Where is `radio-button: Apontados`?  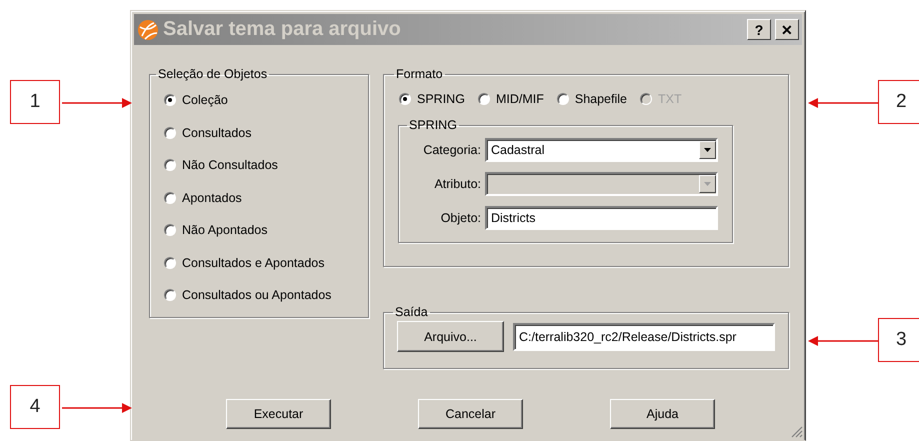
radio-button: Apontados is located at coordinates (203, 197).